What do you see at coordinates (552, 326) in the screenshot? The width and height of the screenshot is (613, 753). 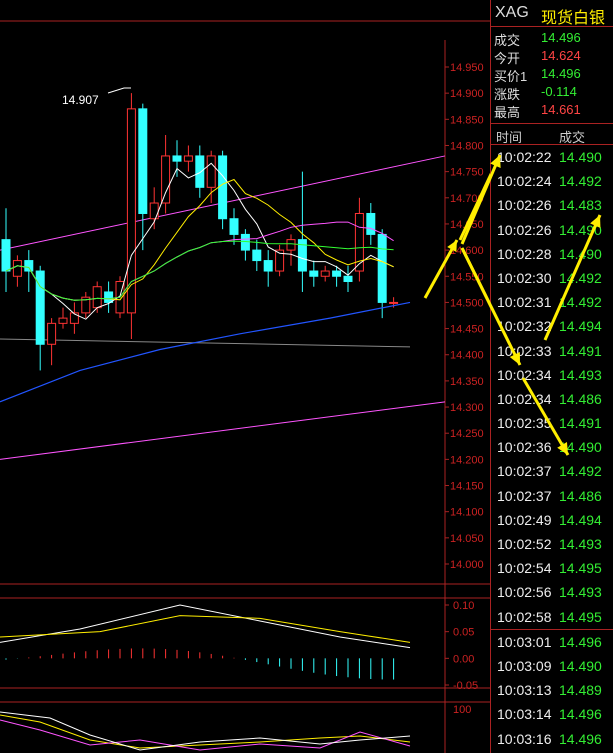 I see `trade-row: 10:02:32 14.494` at bounding box center [552, 326].